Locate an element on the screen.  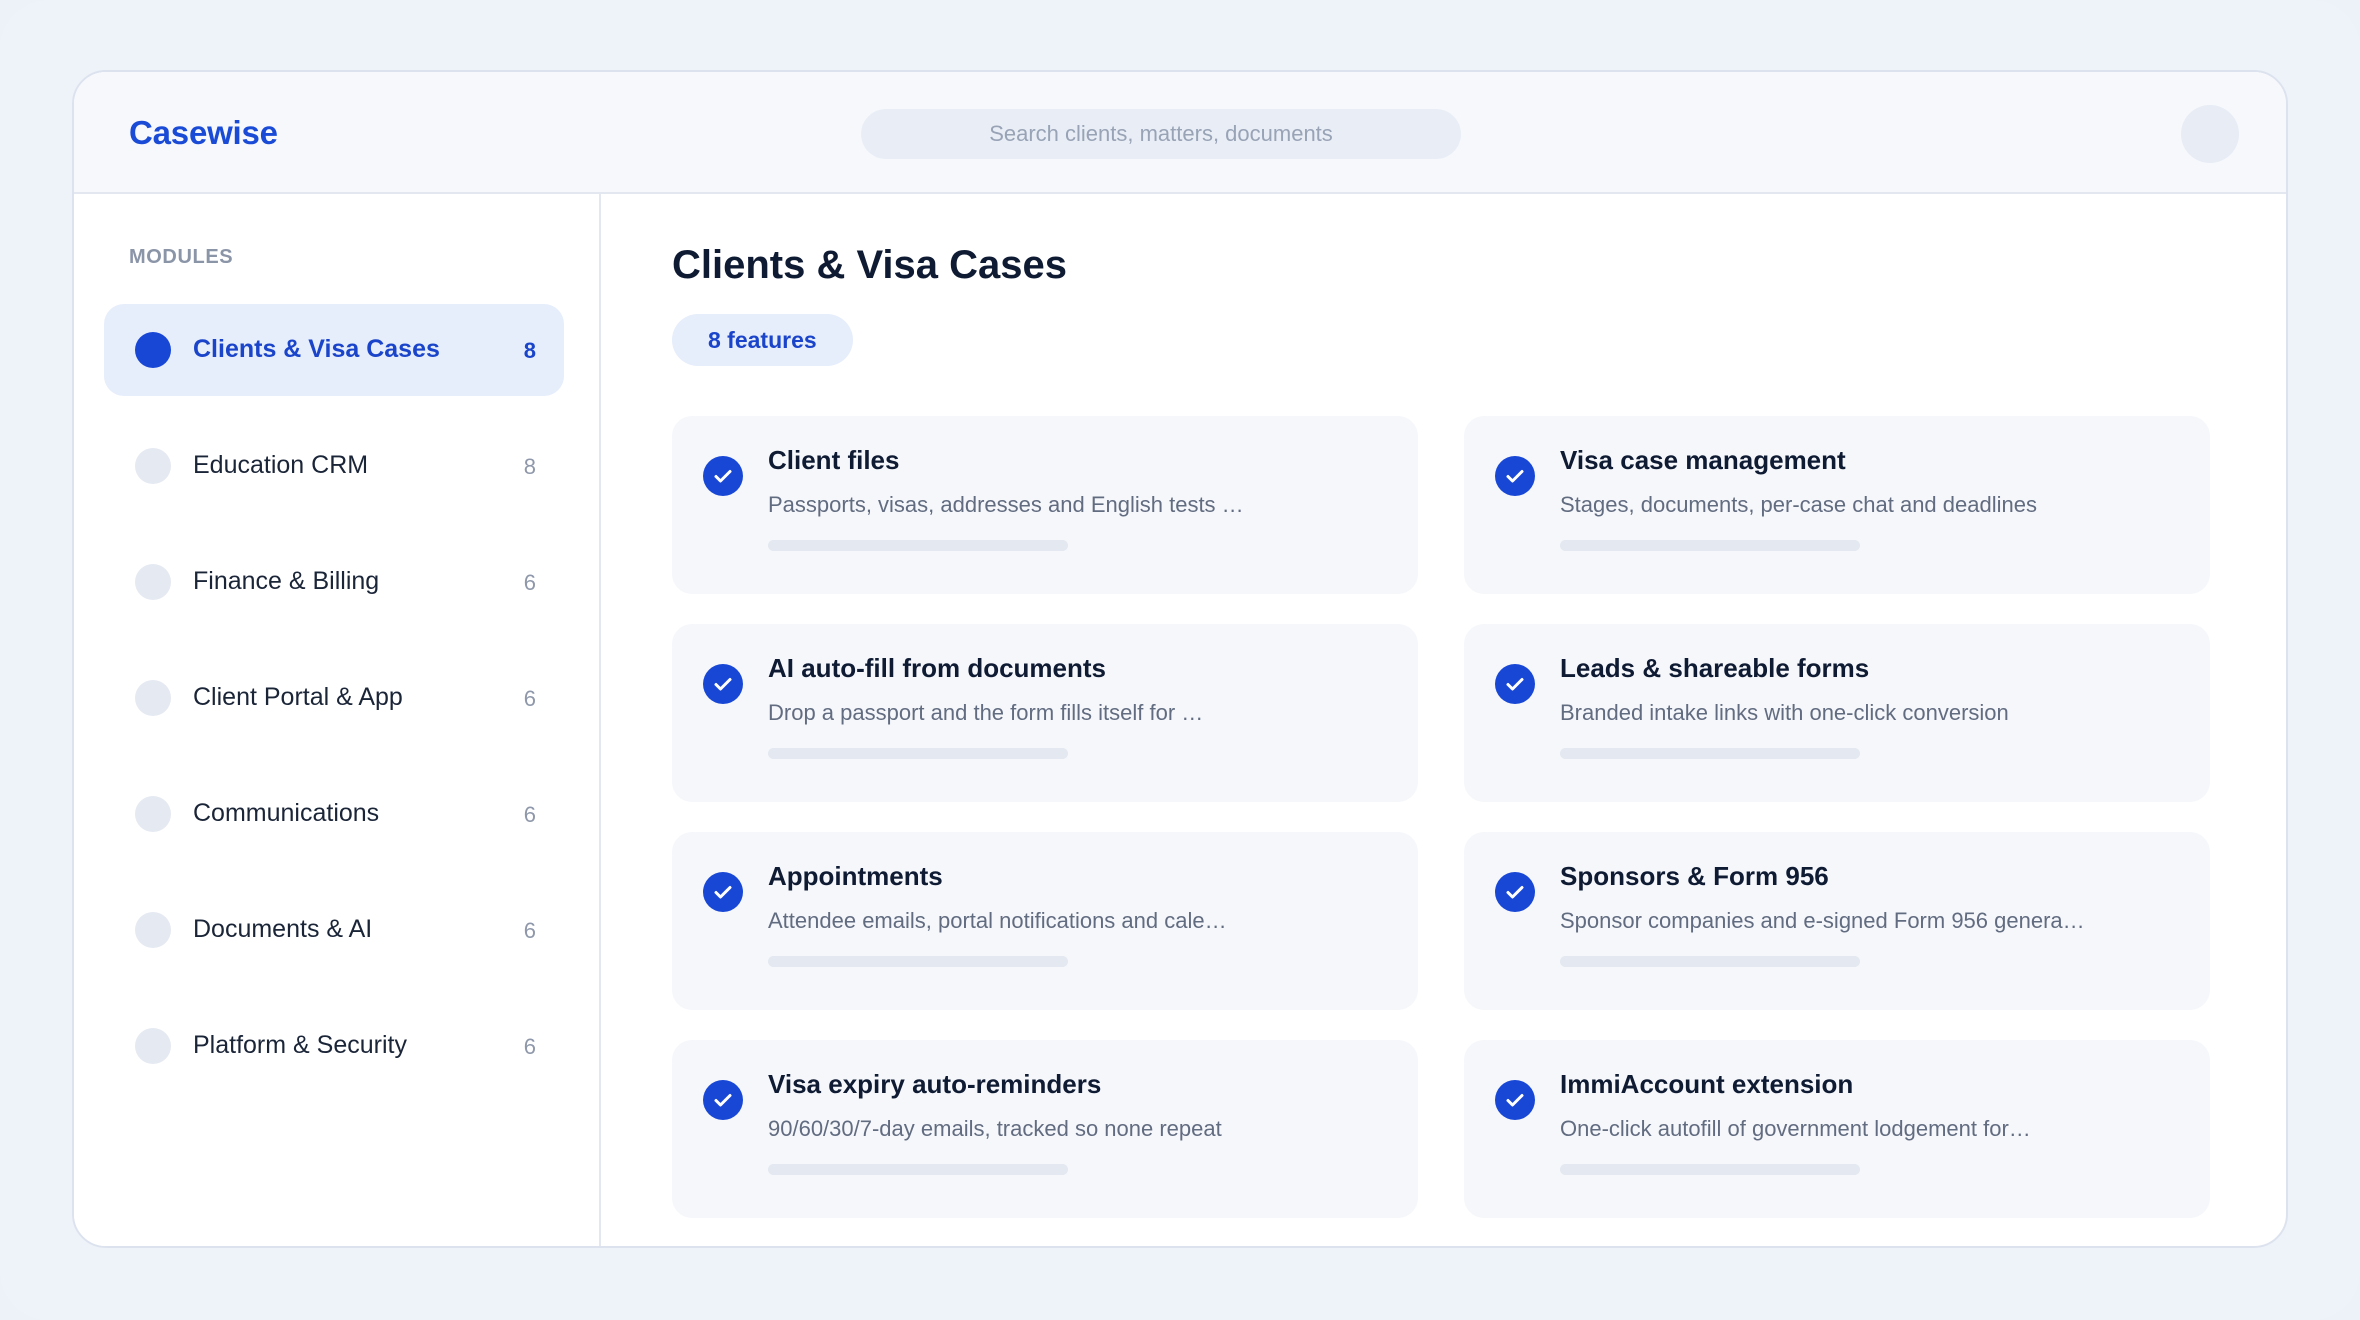
feature-title: Sponsors & Form 956 is located at coordinates (1694, 876).